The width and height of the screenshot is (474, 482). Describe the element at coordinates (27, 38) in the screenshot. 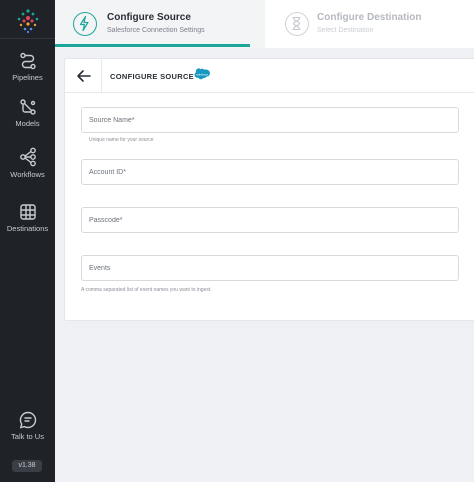

I see `sidebar-divider` at that location.